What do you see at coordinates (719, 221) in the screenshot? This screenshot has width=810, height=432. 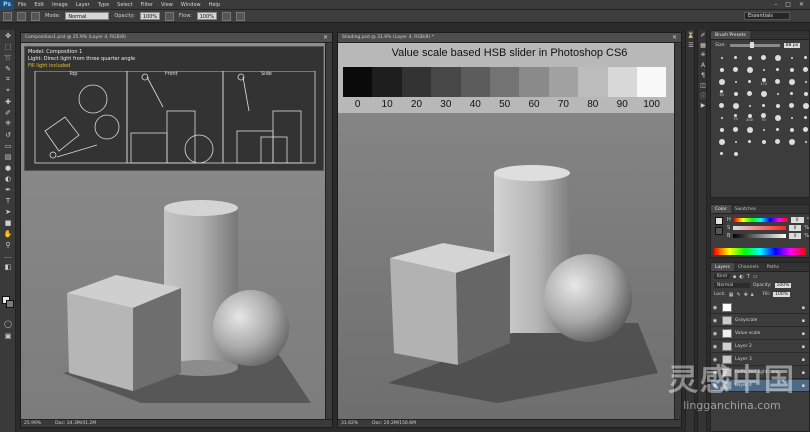 I see `color-foreground-swatch` at bounding box center [719, 221].